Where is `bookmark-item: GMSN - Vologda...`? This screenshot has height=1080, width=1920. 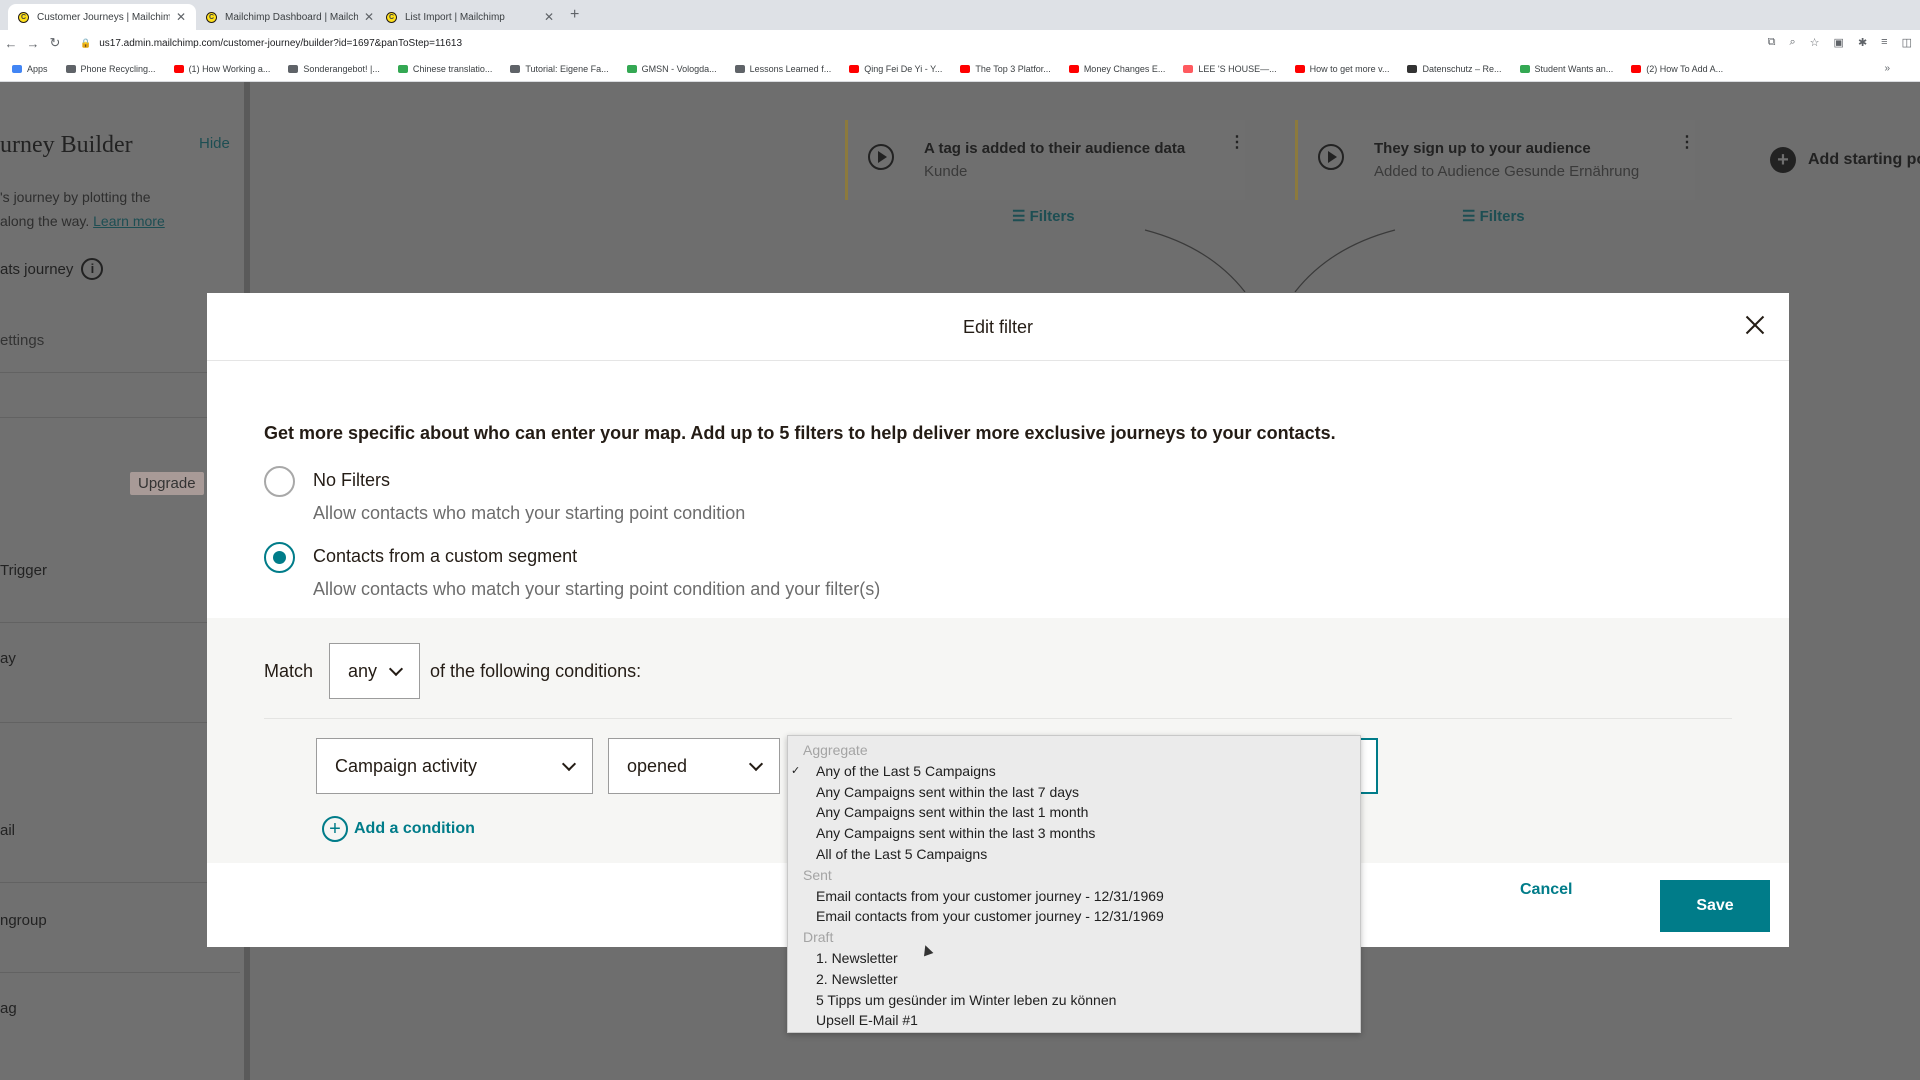 bookmark-item: GMSN - Vologda... is located at coordinates (671, 69).